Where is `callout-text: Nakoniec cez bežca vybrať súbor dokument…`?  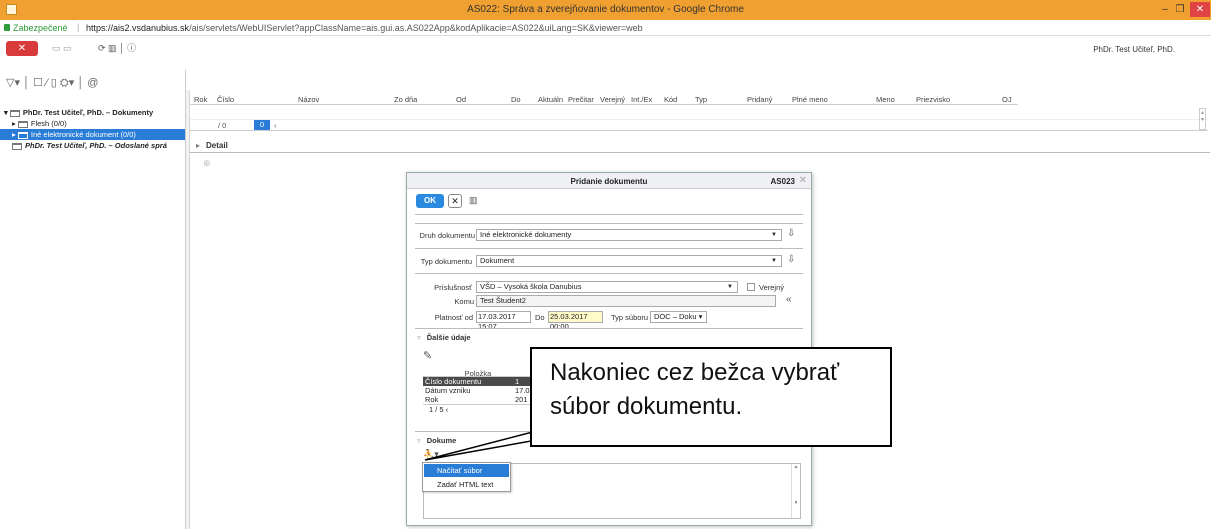
callout-text: Nakoniec cez bežca vybrať súbor dokument… is located at coordinates (695, 389).